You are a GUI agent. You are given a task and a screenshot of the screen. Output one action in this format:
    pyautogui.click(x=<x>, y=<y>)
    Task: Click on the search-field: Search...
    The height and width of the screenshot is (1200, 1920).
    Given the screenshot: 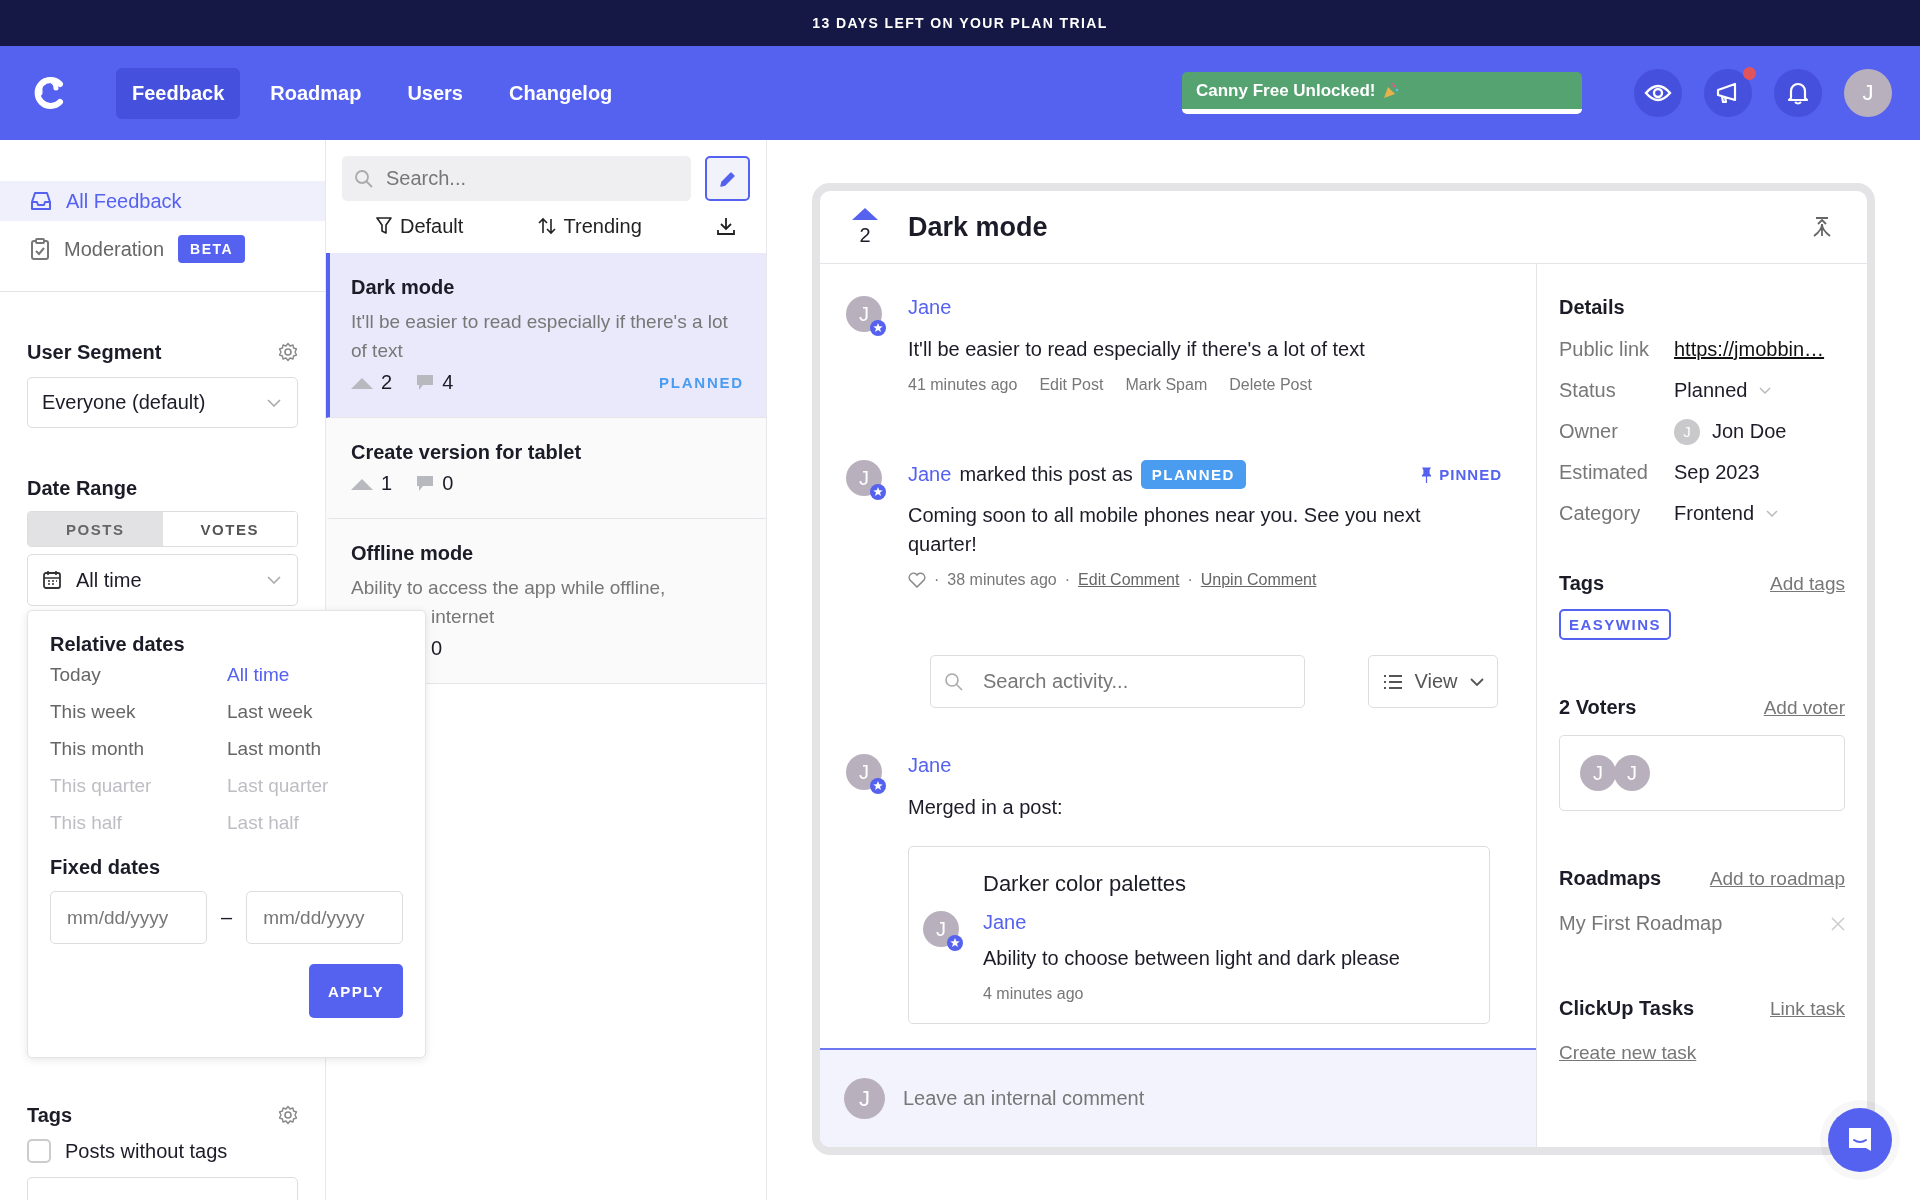 What is the action you would take?
    pyautogui.click(x=516, y=178)
    